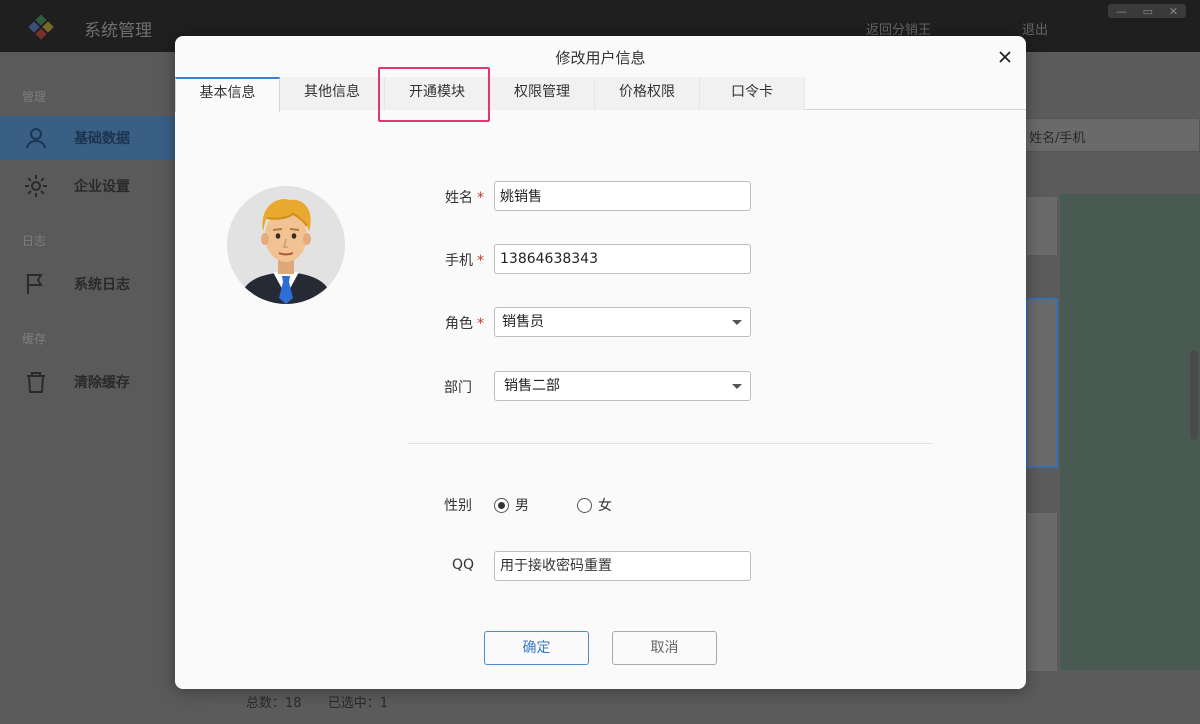 Image resolution: width=1200 pixels, height=724 pixels. What do you see at coordinates (34, 241) in the screenshot?
I see `sidebar-section-log: 日志` at bounding box center [34, 241].